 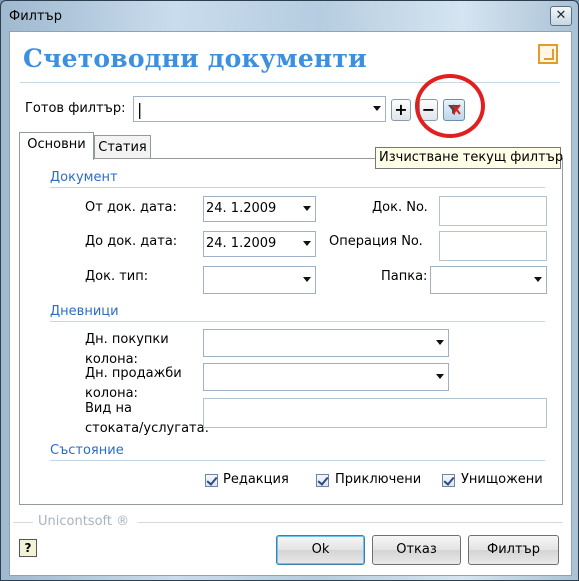 I want to click on date-to-picker: 24. 1.2009, so click(x=259, y=244).